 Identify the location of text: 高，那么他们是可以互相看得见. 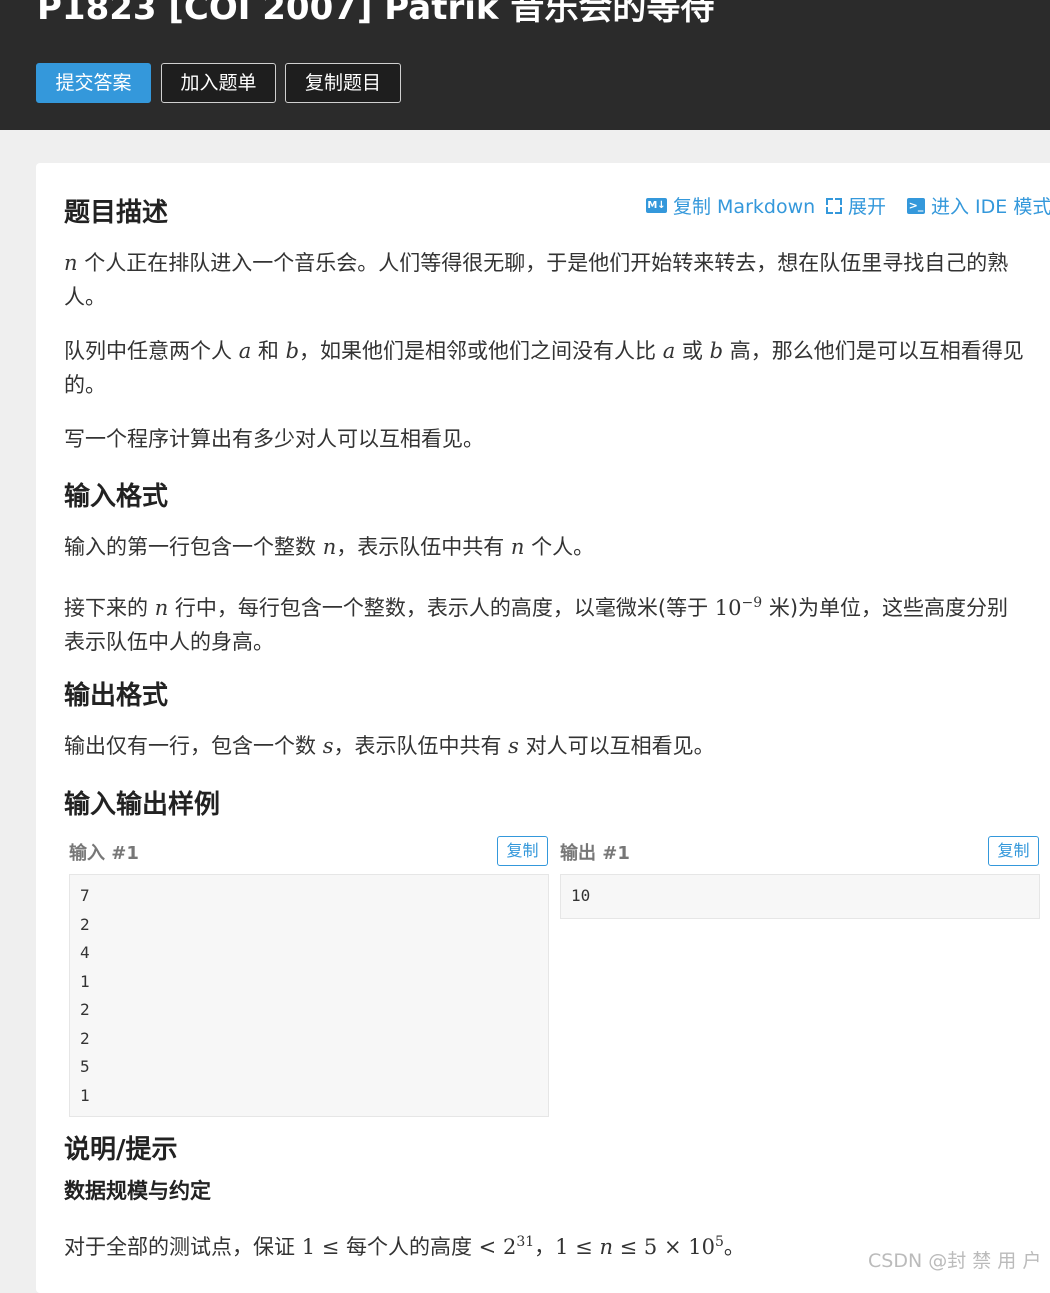
(873, 351).